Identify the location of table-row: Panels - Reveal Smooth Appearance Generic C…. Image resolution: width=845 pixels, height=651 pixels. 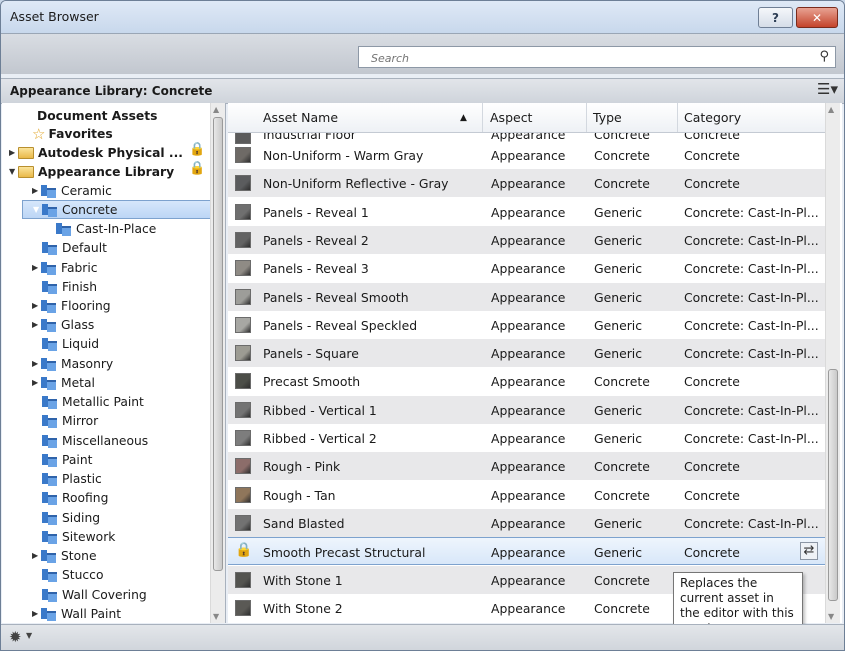
(527, 296).